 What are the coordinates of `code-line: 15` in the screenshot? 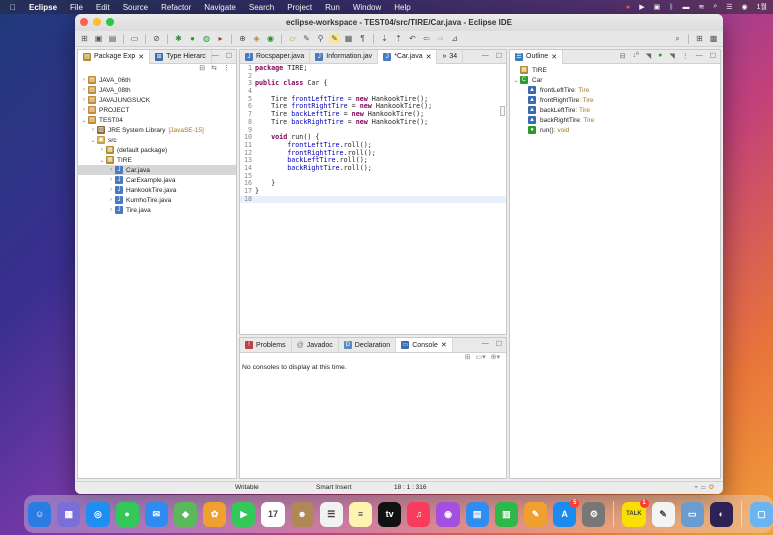 It's located at (373, 176).